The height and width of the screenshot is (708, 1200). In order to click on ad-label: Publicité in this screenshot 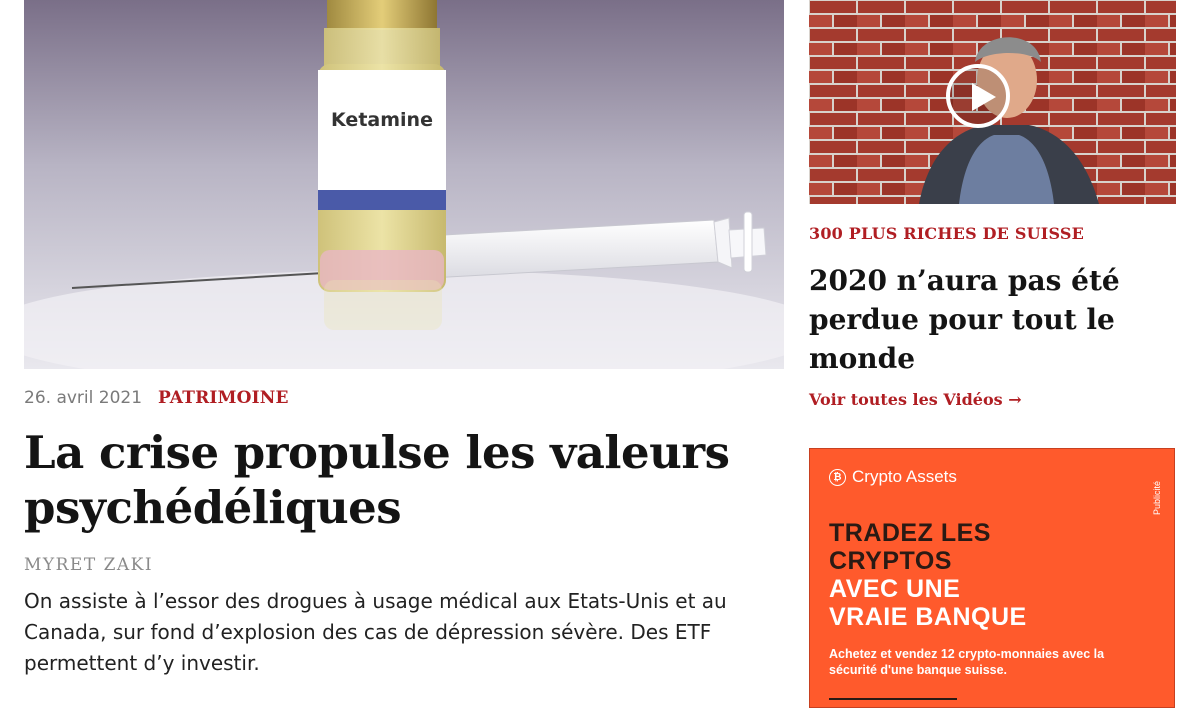, I will do `click(1157, 497)`.